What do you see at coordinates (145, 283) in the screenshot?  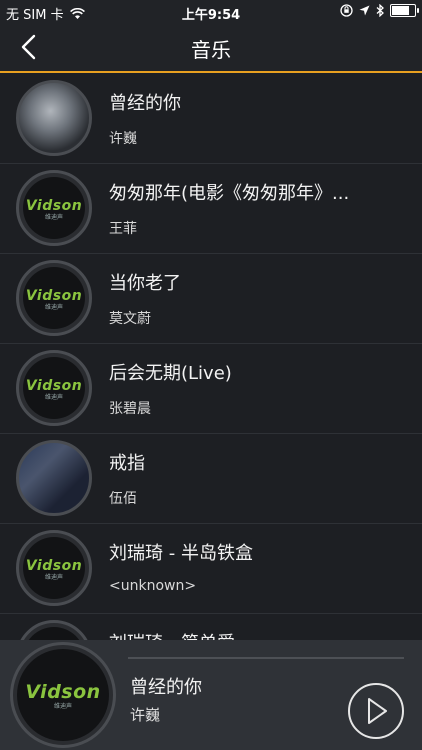 I see `song-title: 当你老了` at bounding box center [145, 283].